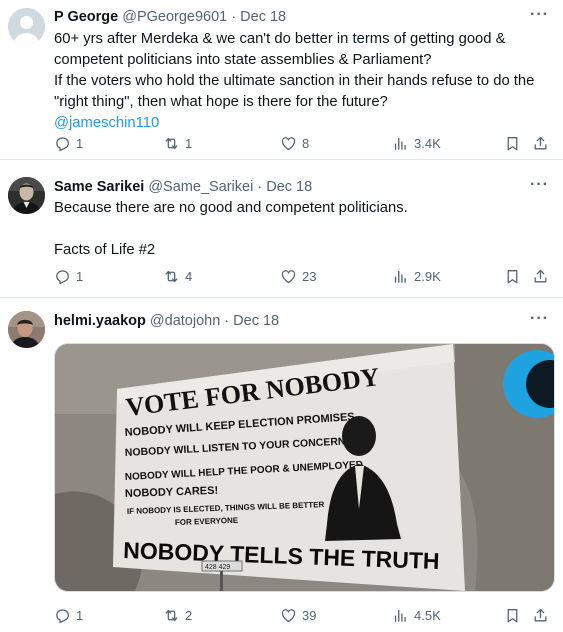 The height and width of the screenshot is (632, 563). Describe the element at coordinates (303, 123) in the screenshot. I see `mention-link: @jameschin110` at that location.